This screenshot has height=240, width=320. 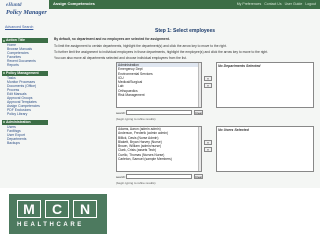 What do you see at coordinates (294, 4) in the screenshot?
I see `user-guide-link: User Guide` at bounding box center [294, 4].